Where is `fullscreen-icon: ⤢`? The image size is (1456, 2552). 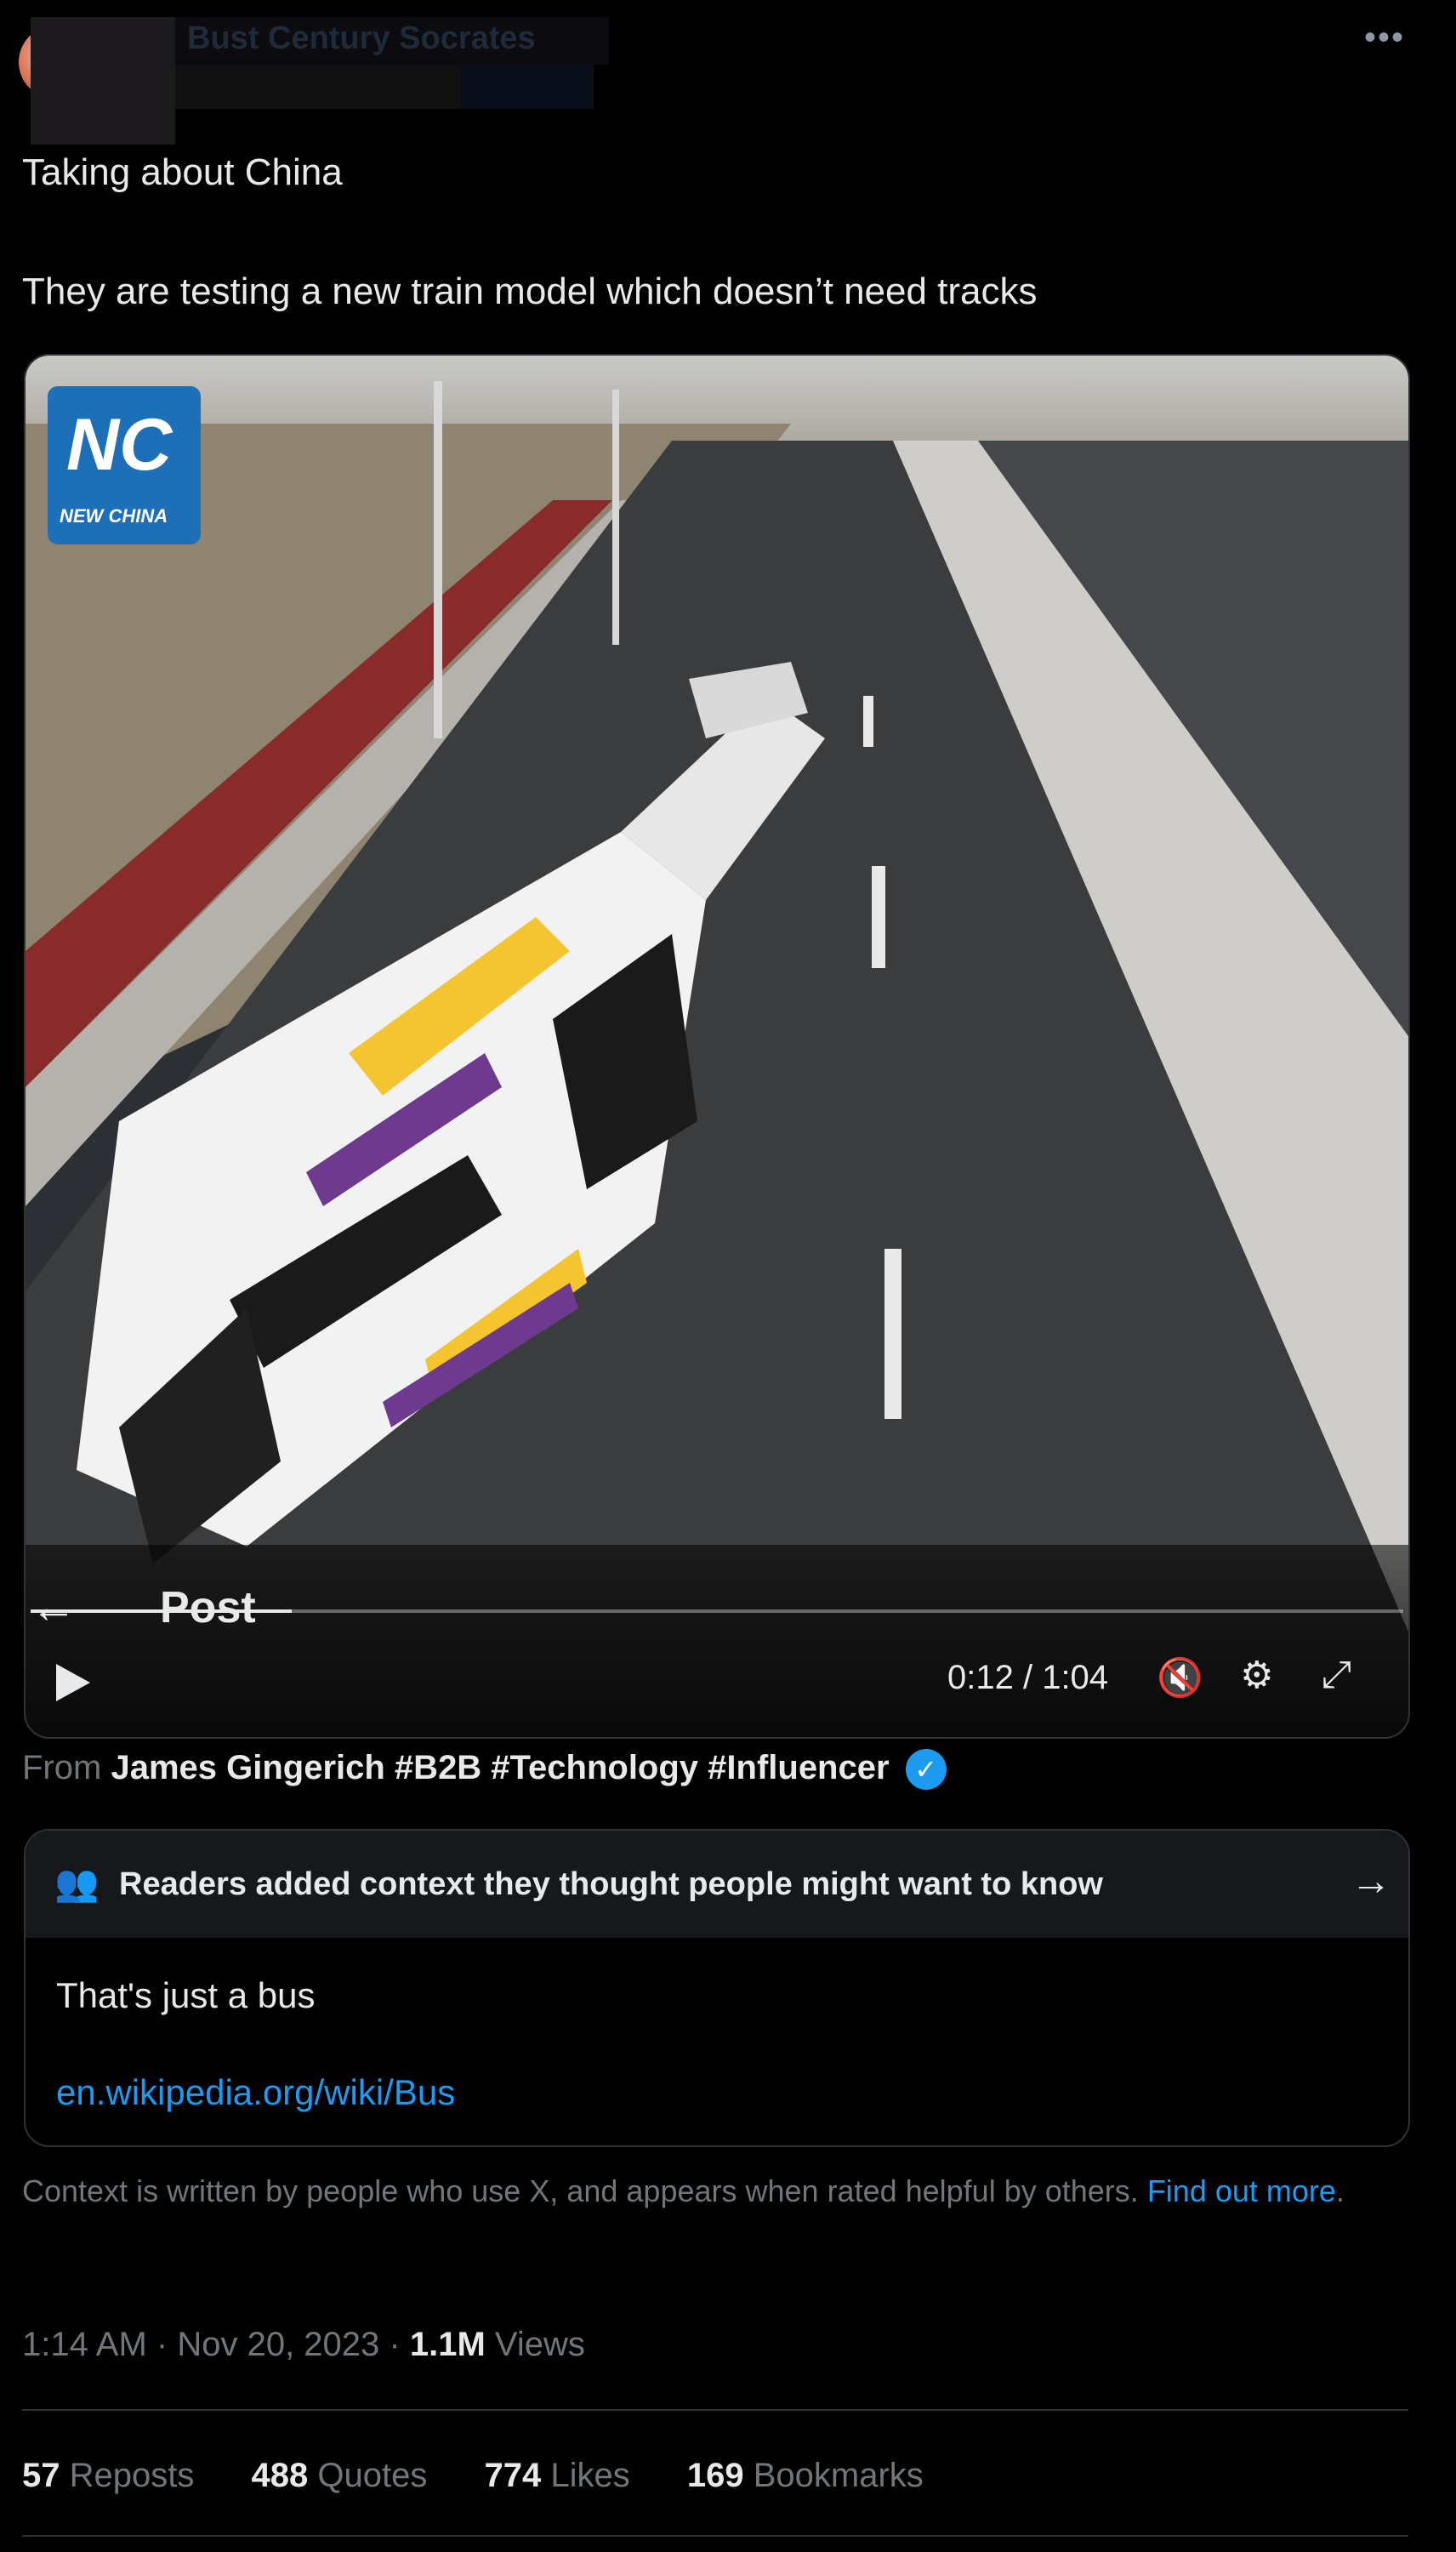 fullscreen-icon: ⤢ is located at coordinates (1336, 1675).